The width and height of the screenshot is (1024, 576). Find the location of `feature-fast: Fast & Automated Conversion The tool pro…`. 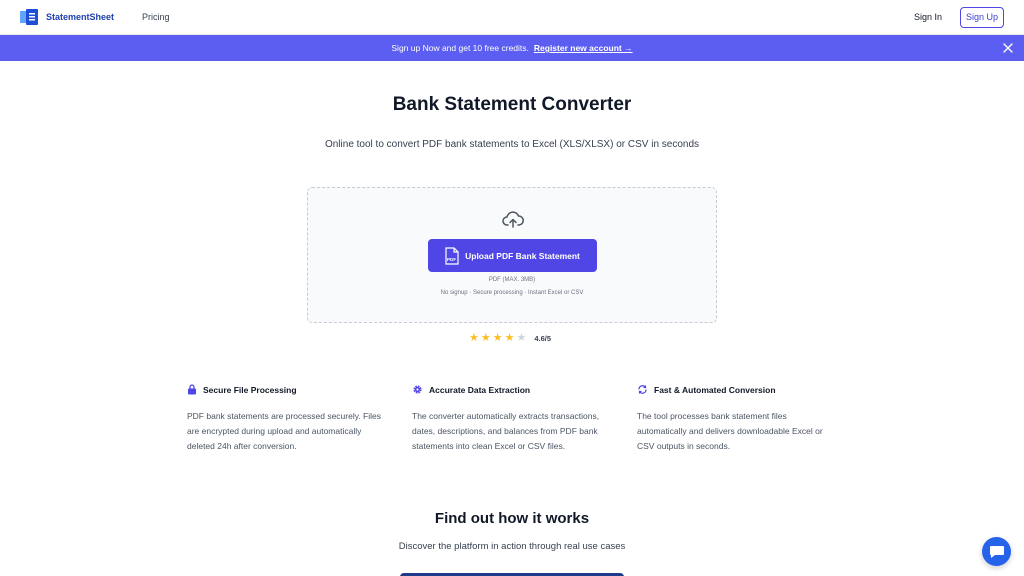

feature-fast: Fast & Automated Conversion The tool pro… is located at coordinates (749, 419).